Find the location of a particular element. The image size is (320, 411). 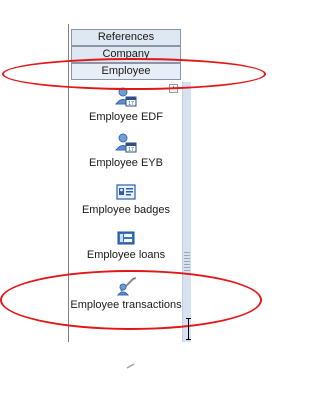

list-item-label: Employee EYB is located at coordinates (126, 163).